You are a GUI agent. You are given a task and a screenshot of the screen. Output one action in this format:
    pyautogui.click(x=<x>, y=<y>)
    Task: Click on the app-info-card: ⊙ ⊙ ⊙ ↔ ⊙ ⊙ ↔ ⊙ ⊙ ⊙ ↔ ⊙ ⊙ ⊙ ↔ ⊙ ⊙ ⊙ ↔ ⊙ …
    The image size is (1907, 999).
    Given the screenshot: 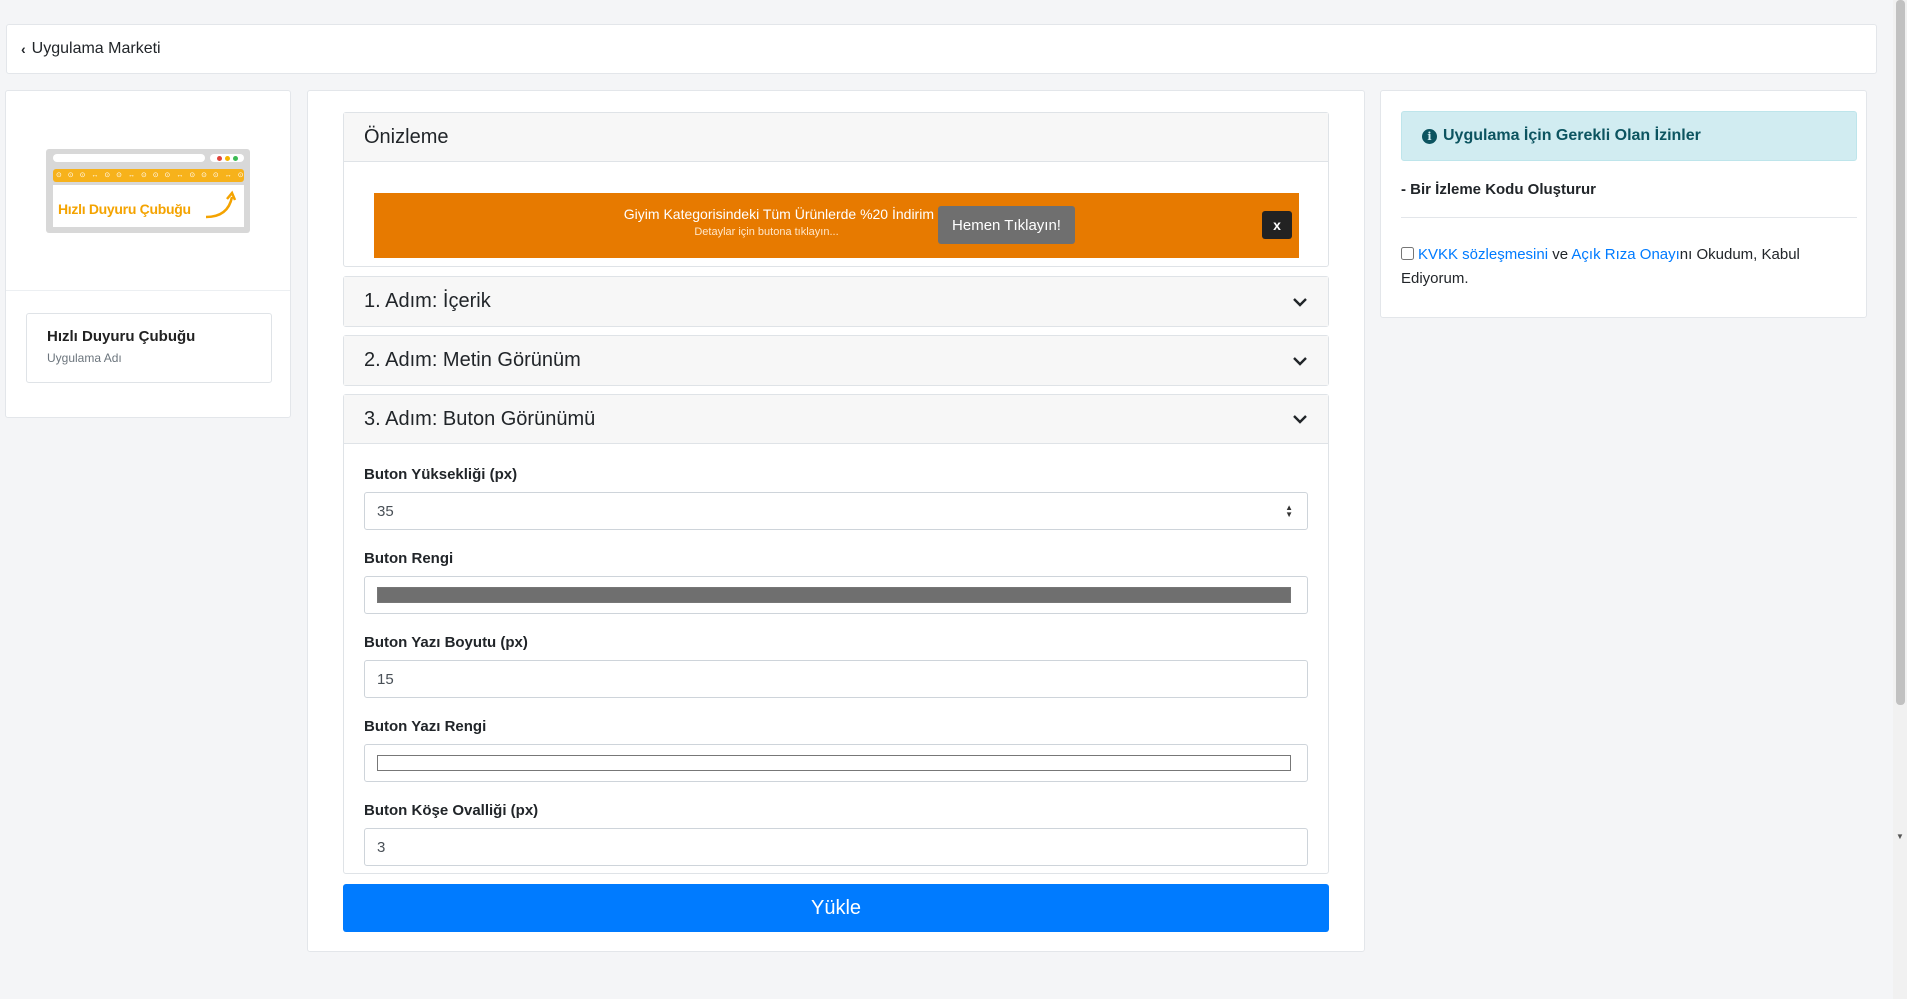 What is the action you would take?
    pyautogui.click(x=148, y=254)
    